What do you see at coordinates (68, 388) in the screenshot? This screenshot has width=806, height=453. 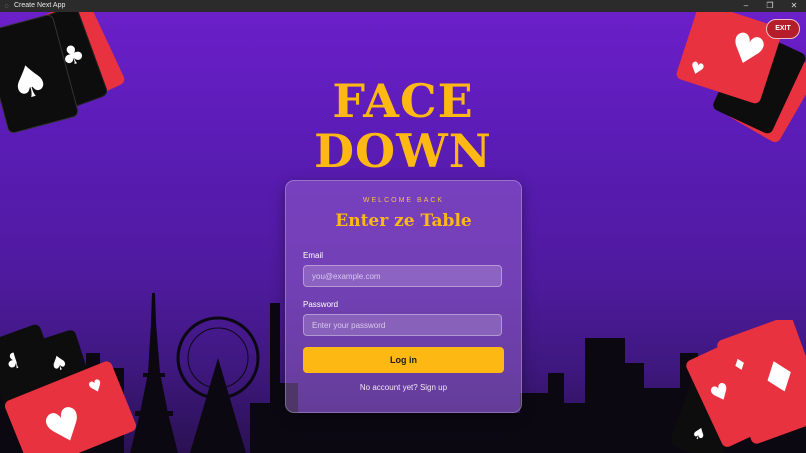 I see `playing-cards-bottom-left: ♣ ♠ ♥ ♥` at bounding box center [68, 388].